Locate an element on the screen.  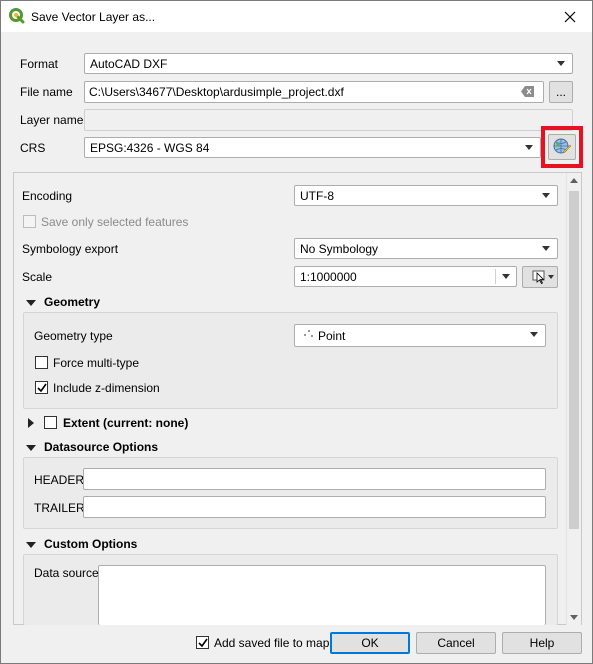
z-dimension-checkbox is located at coordinates (41, 387).